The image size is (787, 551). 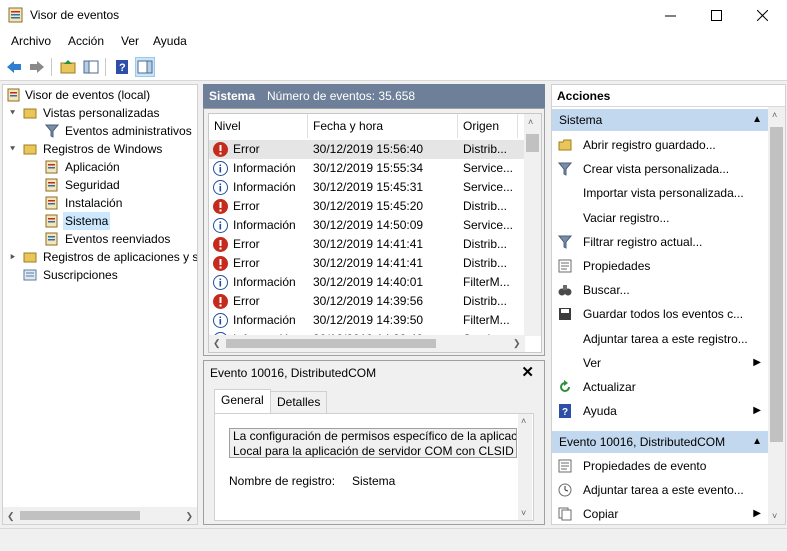 I want to click on tree-item-admin-events: Eventos administrativos, so click(x=100, y=131).